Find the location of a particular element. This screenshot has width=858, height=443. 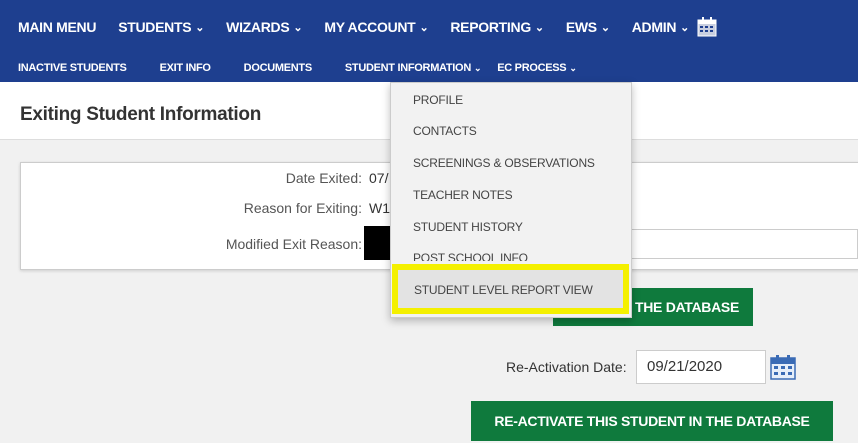

nav-reporting: REPORTING ⌄ is located at coordinates (497, 27).